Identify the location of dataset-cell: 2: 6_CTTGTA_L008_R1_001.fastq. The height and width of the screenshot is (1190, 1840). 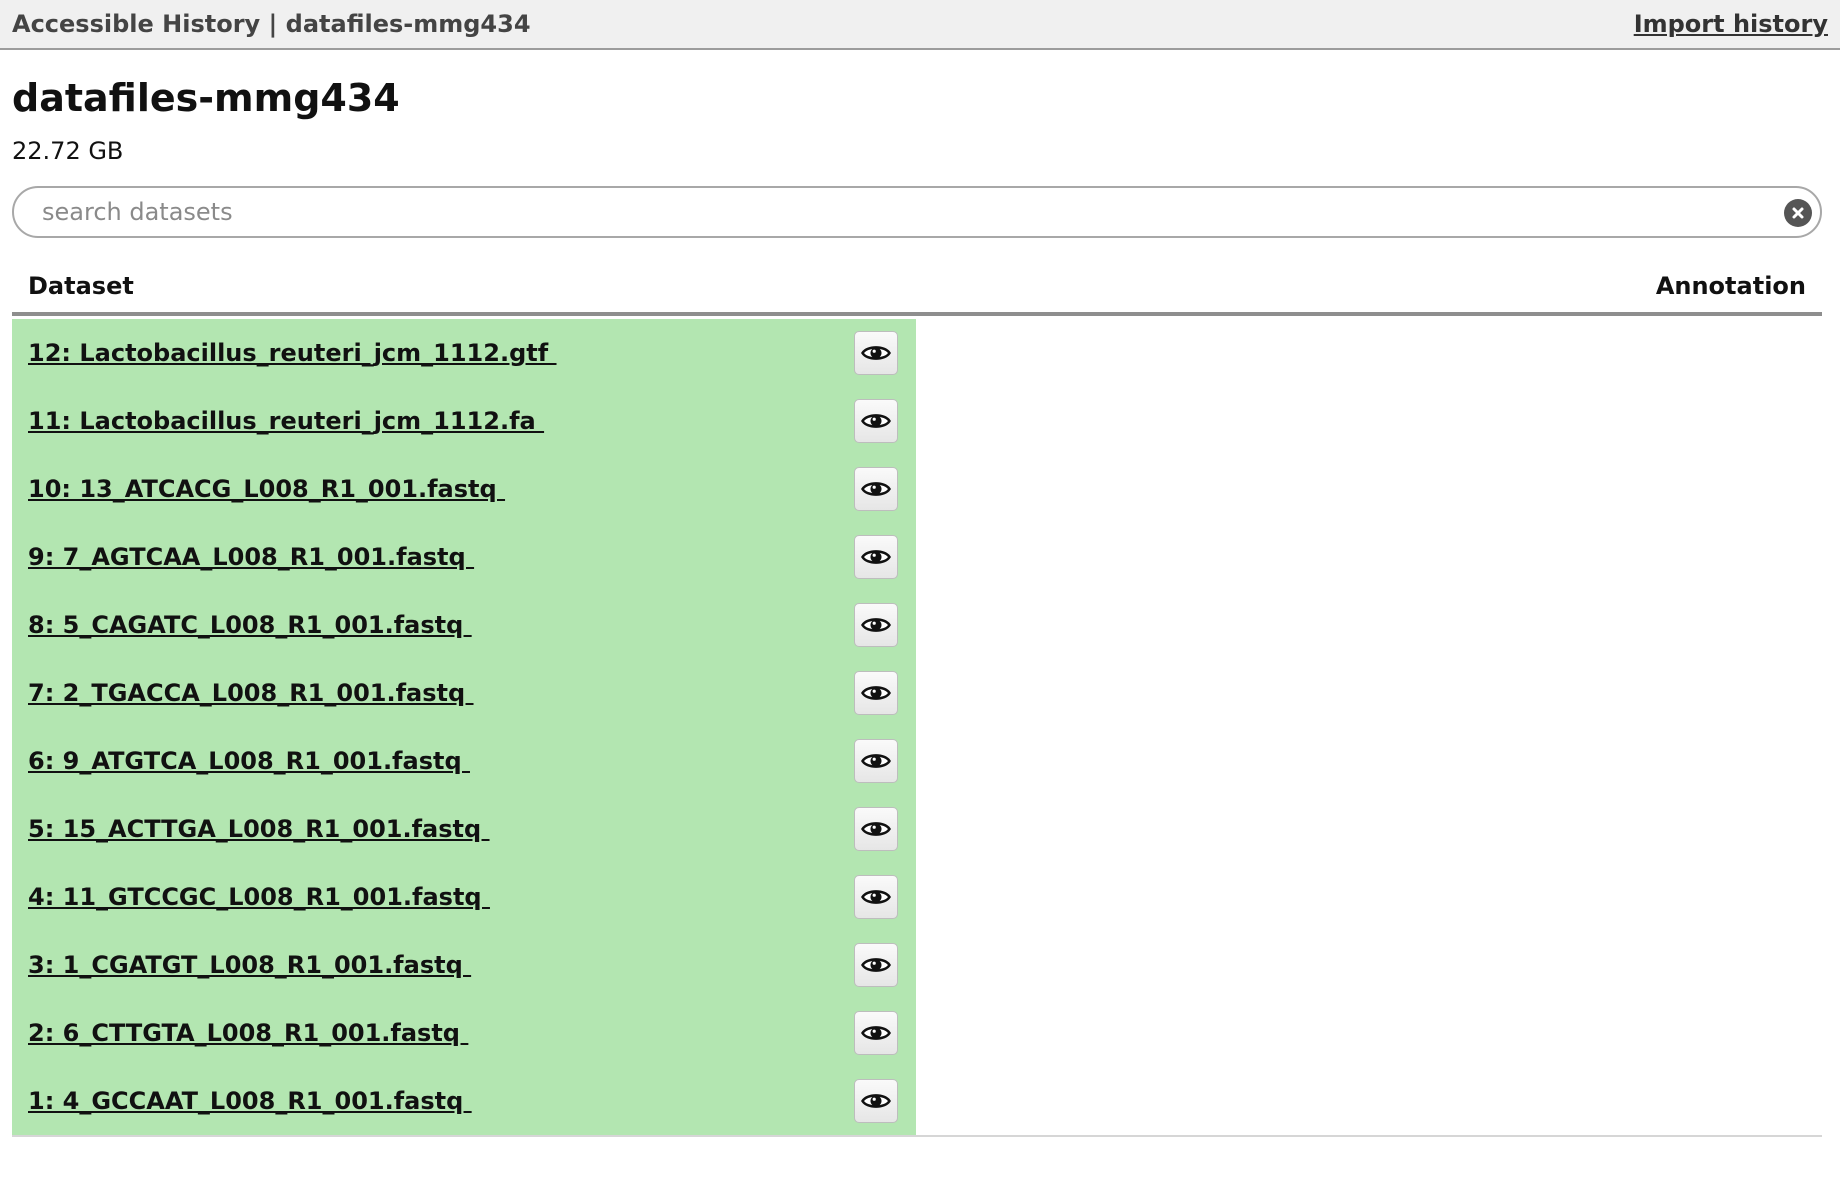
(464, 1033).